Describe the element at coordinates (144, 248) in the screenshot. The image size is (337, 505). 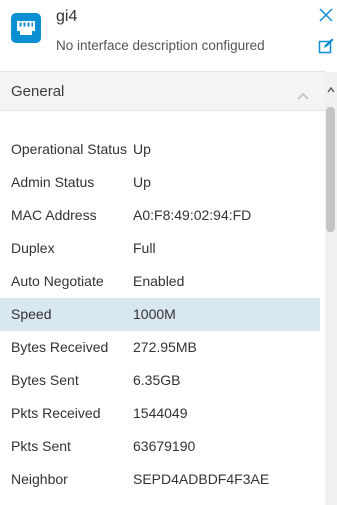
I see `property-value: Full` at that location.